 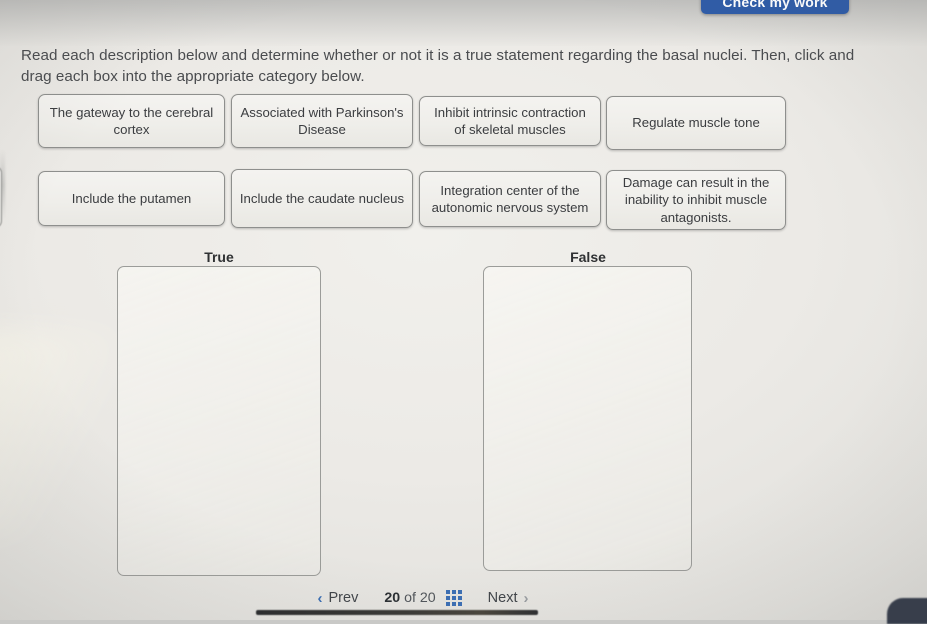 I want to click on drop-zone-label-true: True, so click(x=219, y=257).